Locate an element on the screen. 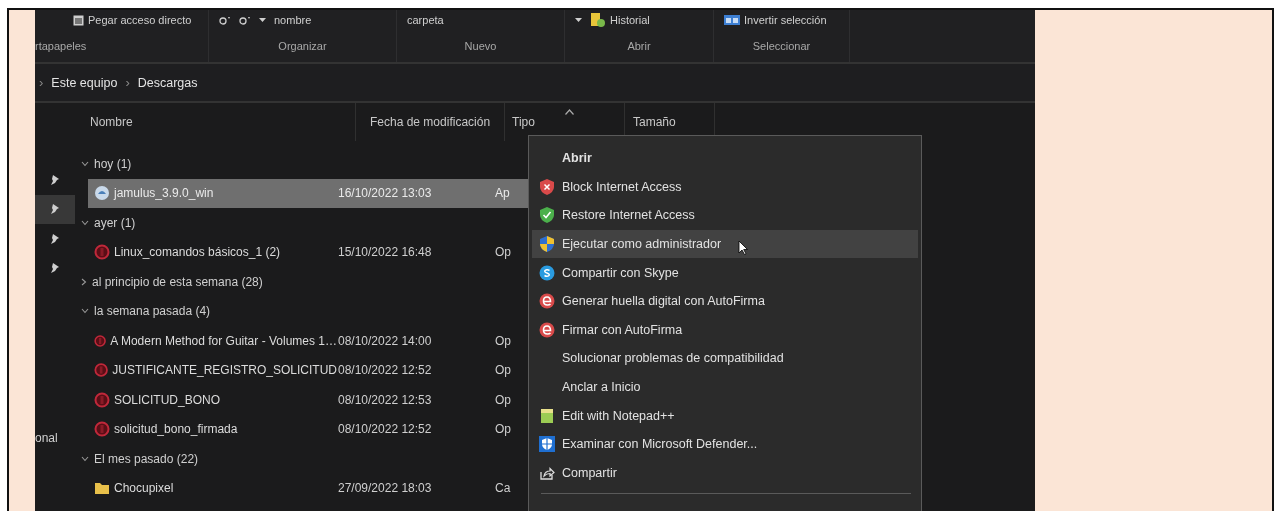 Image resolution: width=1282 pixels, height=511 pixels. group-header: El mes pasado (22) is located at coordinates (146, 458).